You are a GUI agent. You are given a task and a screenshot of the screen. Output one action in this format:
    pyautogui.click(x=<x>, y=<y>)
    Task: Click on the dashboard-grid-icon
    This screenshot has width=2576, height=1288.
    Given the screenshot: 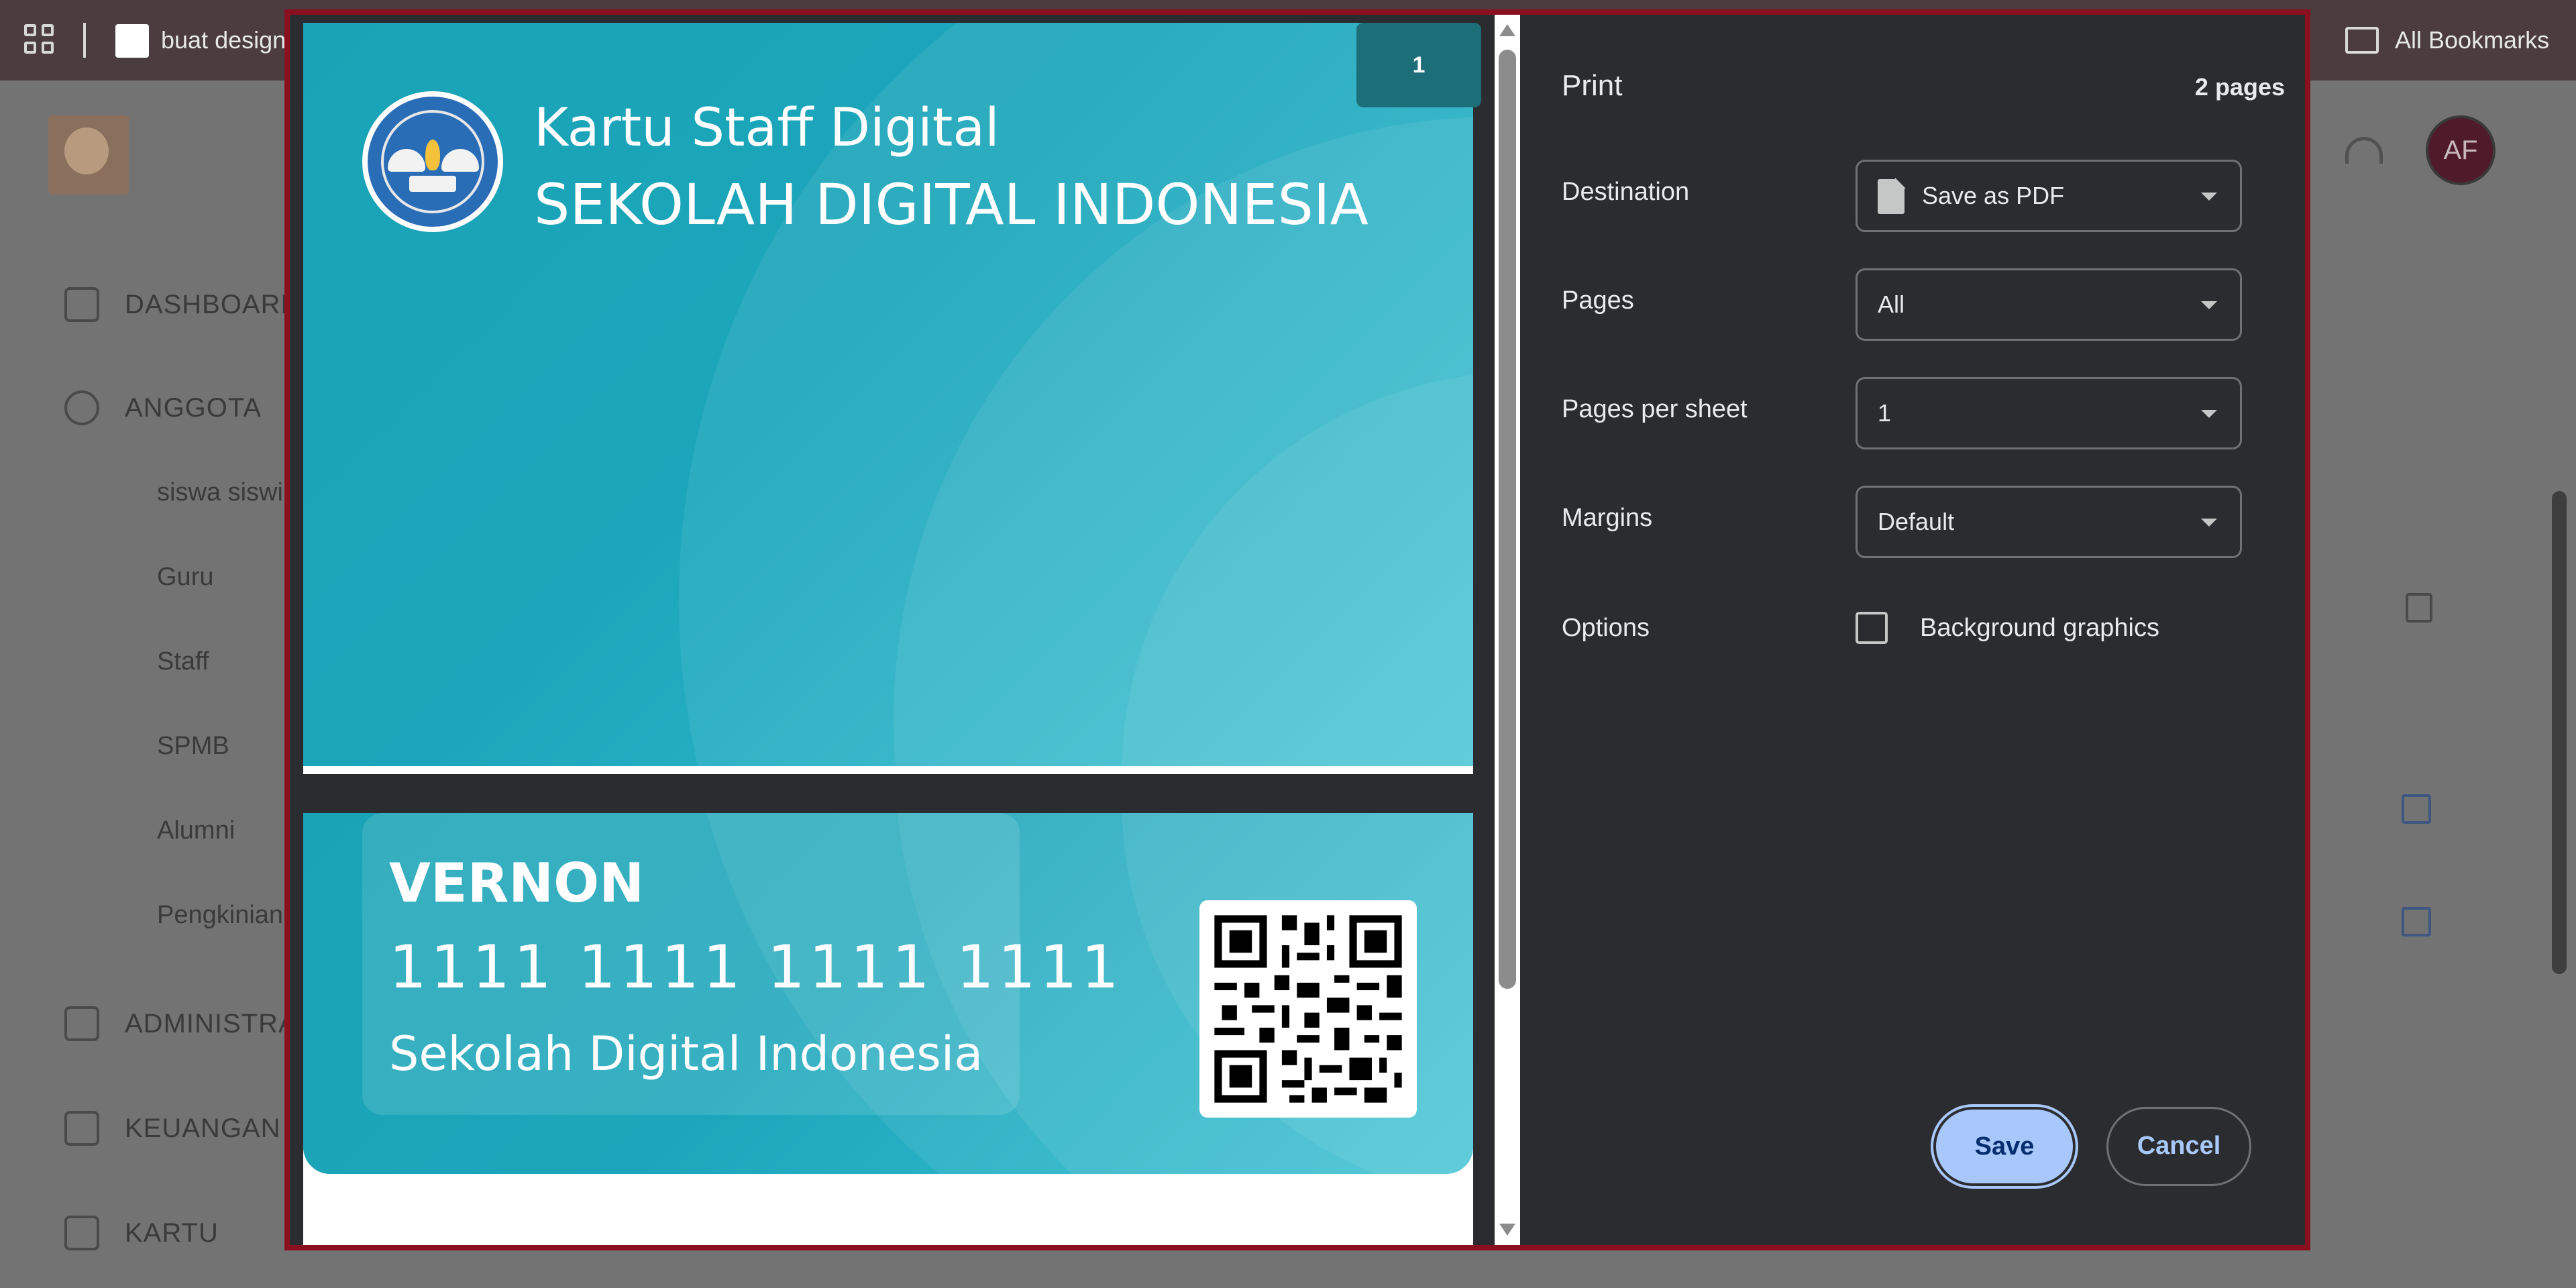 What is the action you would take?
    pyautogui.click(x=81, y=304)
    